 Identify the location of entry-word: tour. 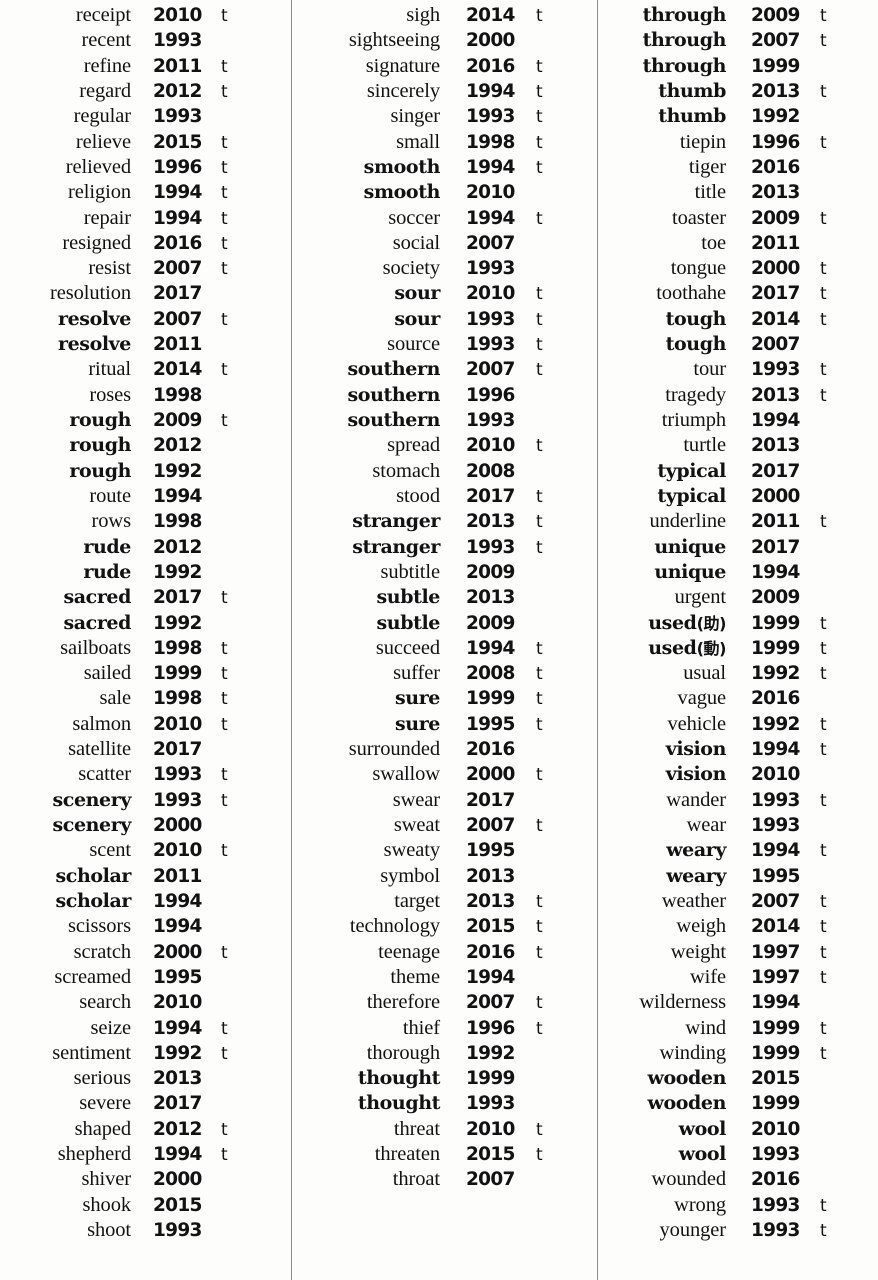
(709, 369).